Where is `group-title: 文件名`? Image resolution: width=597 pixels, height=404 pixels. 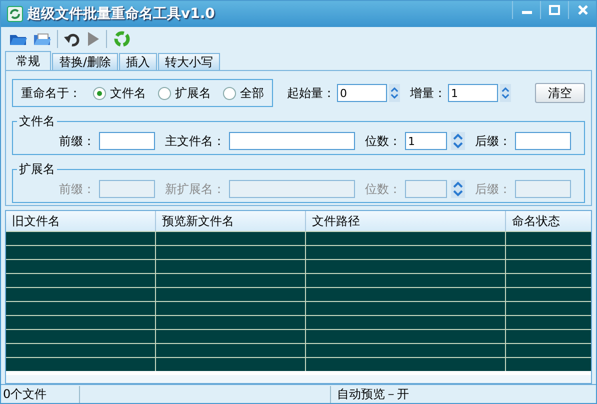
group-title: 文件名 is located at coordinates (37, 121).